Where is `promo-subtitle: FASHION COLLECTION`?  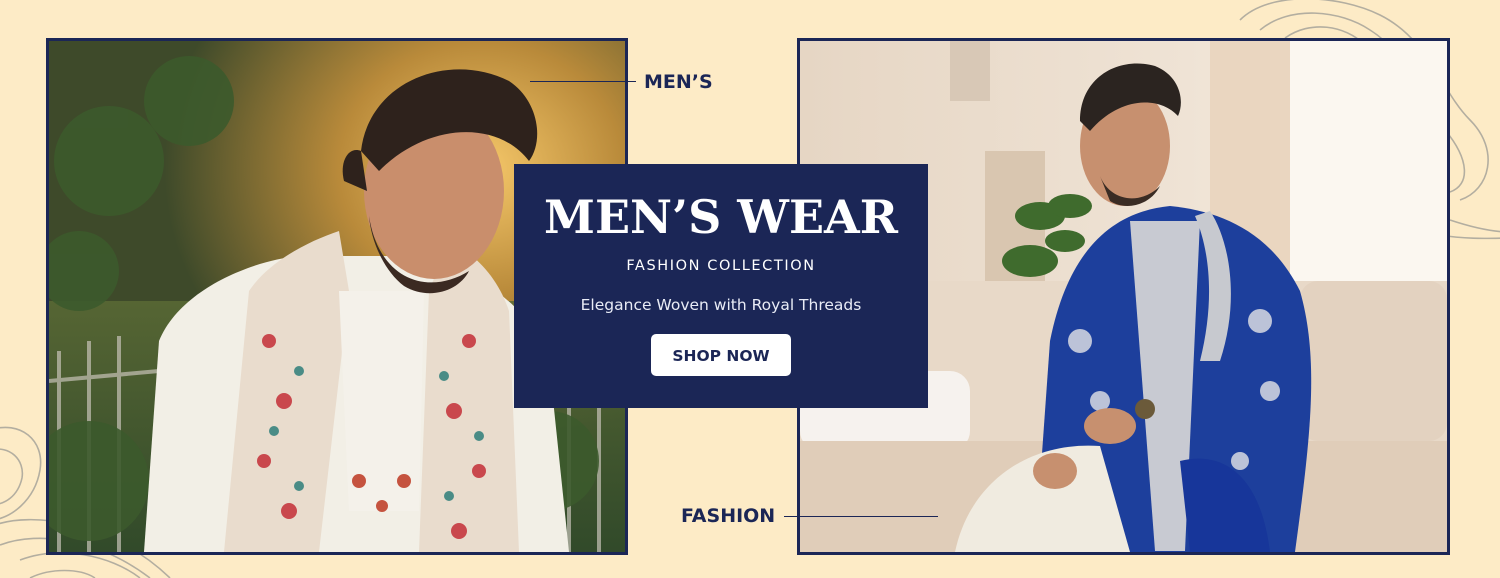
promo-subtitle: FASHION COLLECTION is located at coordinates (721, 266).